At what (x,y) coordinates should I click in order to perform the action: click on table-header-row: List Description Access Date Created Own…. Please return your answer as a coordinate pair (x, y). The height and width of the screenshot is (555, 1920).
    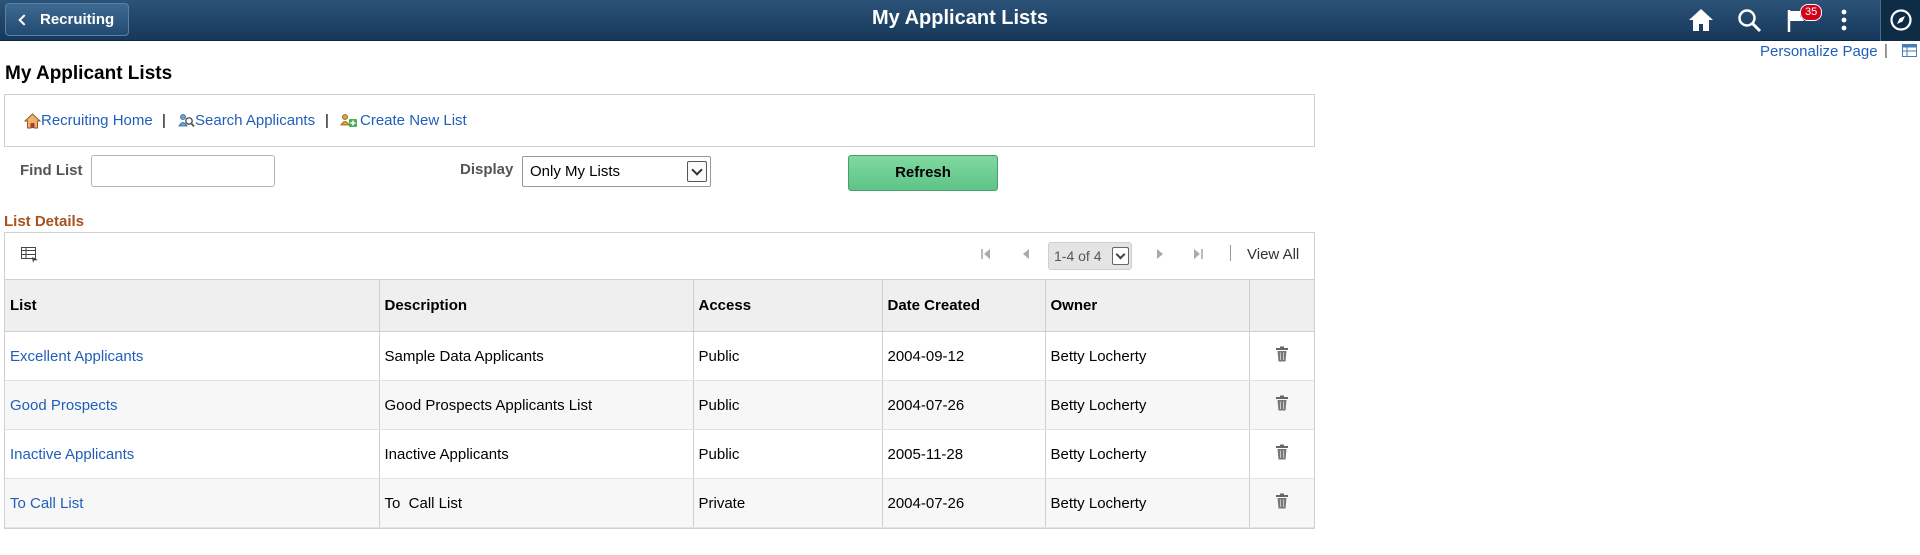
    Looking at the image, I should click on (659, 305).